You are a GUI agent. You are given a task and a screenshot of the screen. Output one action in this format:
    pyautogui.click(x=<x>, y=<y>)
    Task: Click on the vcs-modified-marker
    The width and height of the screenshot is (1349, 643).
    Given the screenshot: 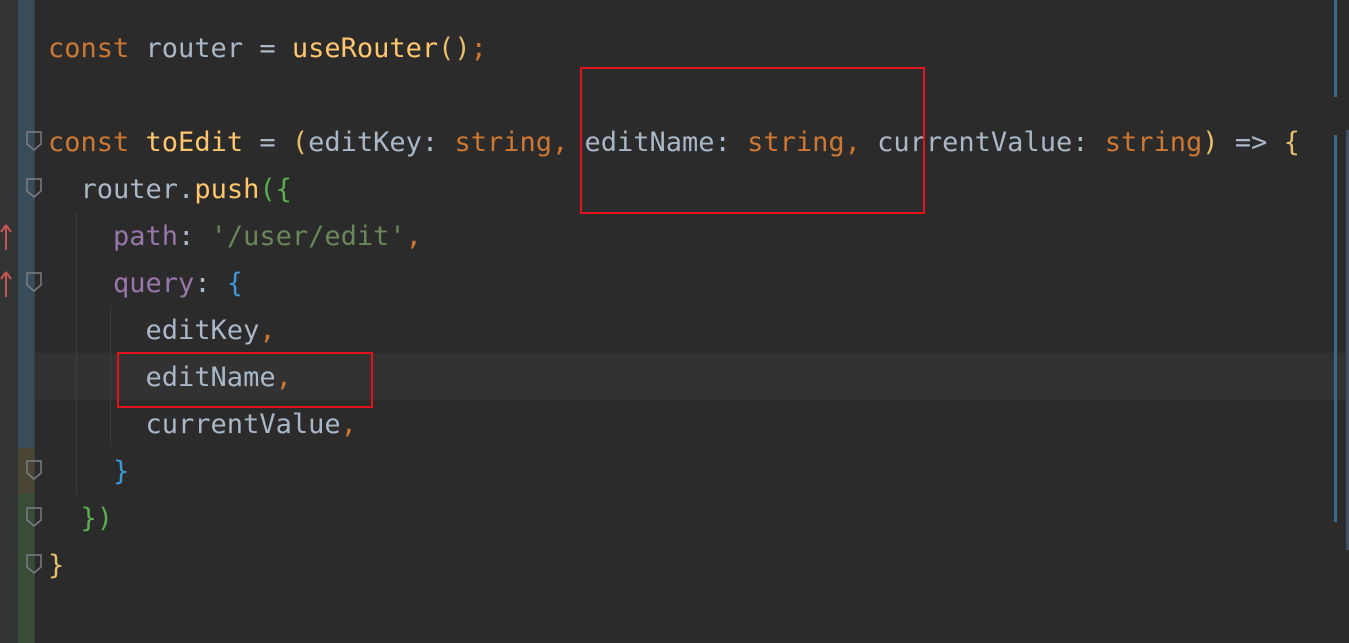 What is the action you would take?
    pyautogui.click(x=26, y=224)
    